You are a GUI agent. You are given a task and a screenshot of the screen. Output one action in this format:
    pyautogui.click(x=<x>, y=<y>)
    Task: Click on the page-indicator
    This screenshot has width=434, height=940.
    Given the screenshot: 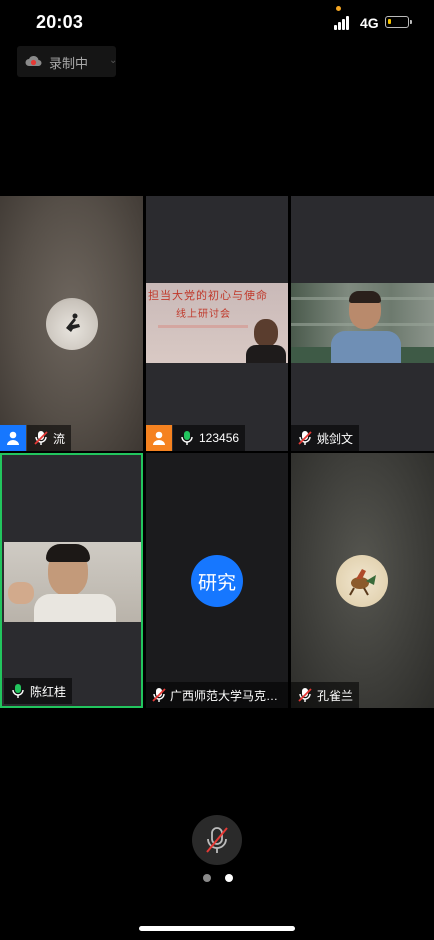 What is the action you would take?
    pyautogui.click(x=218, y=879)
    